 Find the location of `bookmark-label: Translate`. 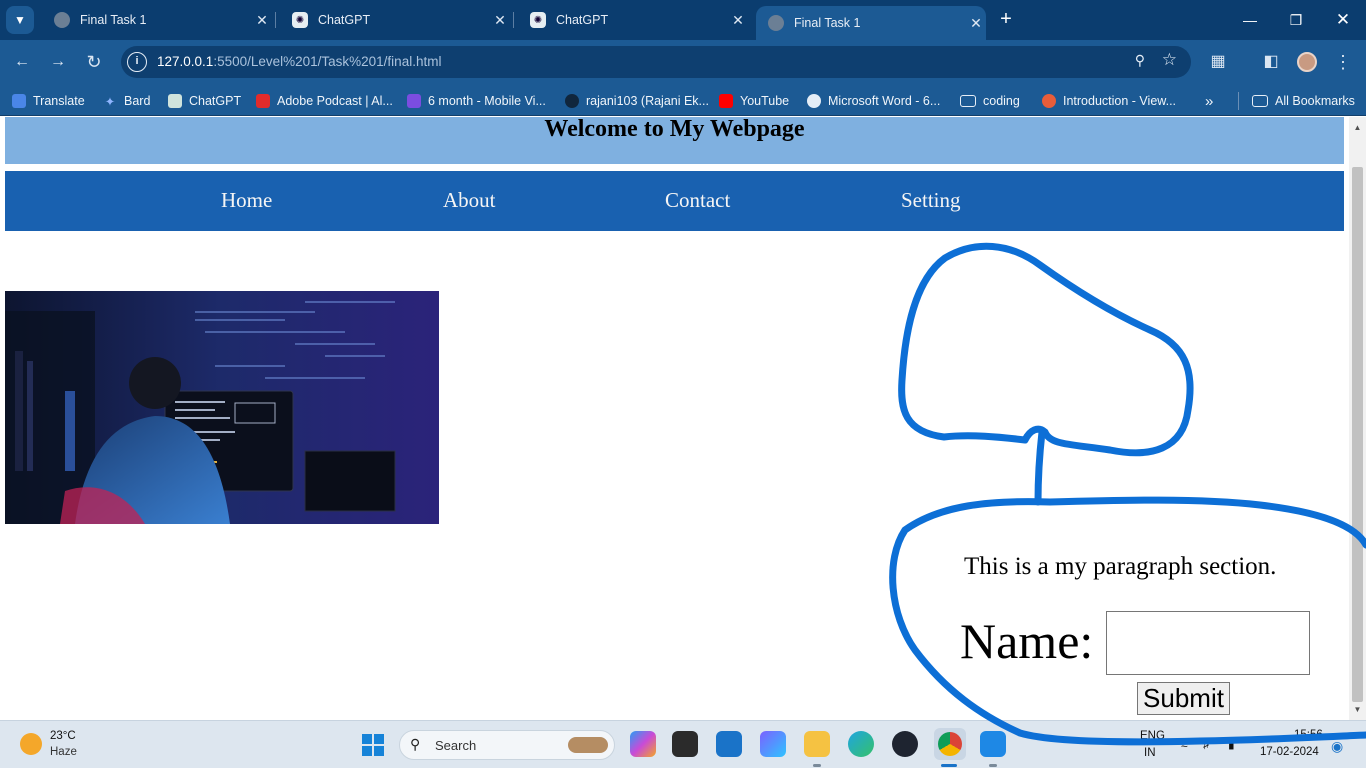

bookmark-label: Translate is located at coordinates (59, 101).